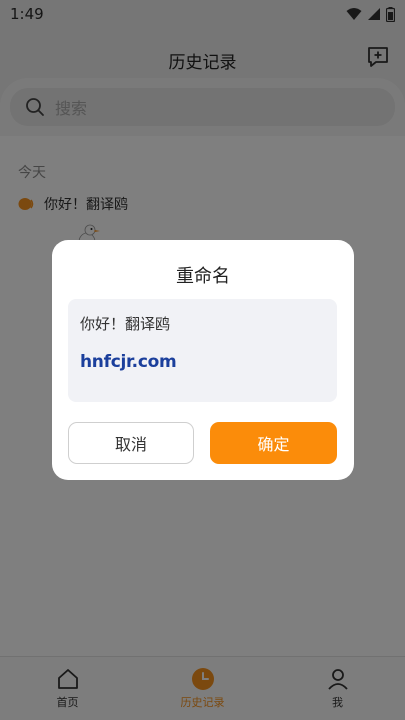 Image resolution: width=405 pixels, height=720 pixels. I want to click on confirm-button: 确定, so click(273, 443).